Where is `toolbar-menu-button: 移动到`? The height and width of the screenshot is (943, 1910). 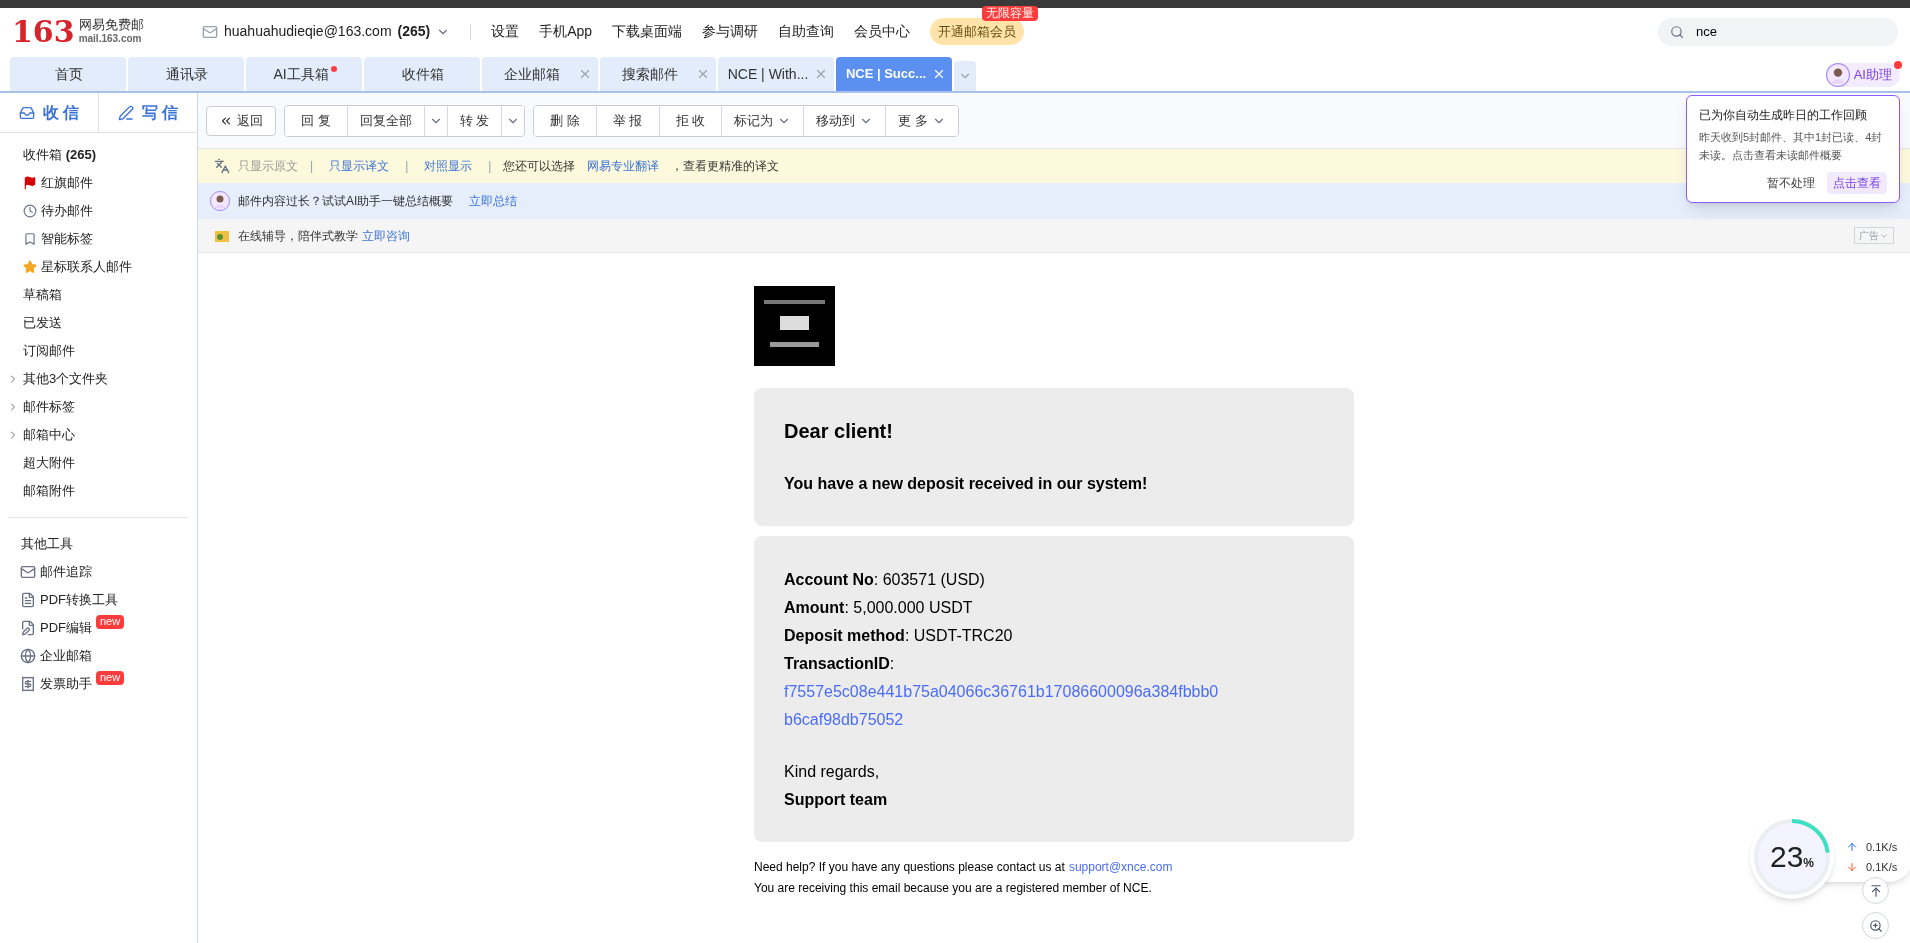 toolbar-menu-button: 移动到 is located at coordinates (845, 120).